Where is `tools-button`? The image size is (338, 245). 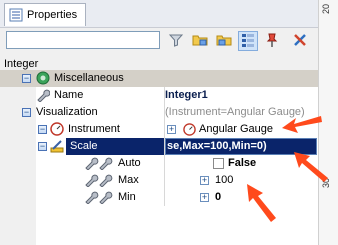 tools-button is located at coordinates (300, 41).